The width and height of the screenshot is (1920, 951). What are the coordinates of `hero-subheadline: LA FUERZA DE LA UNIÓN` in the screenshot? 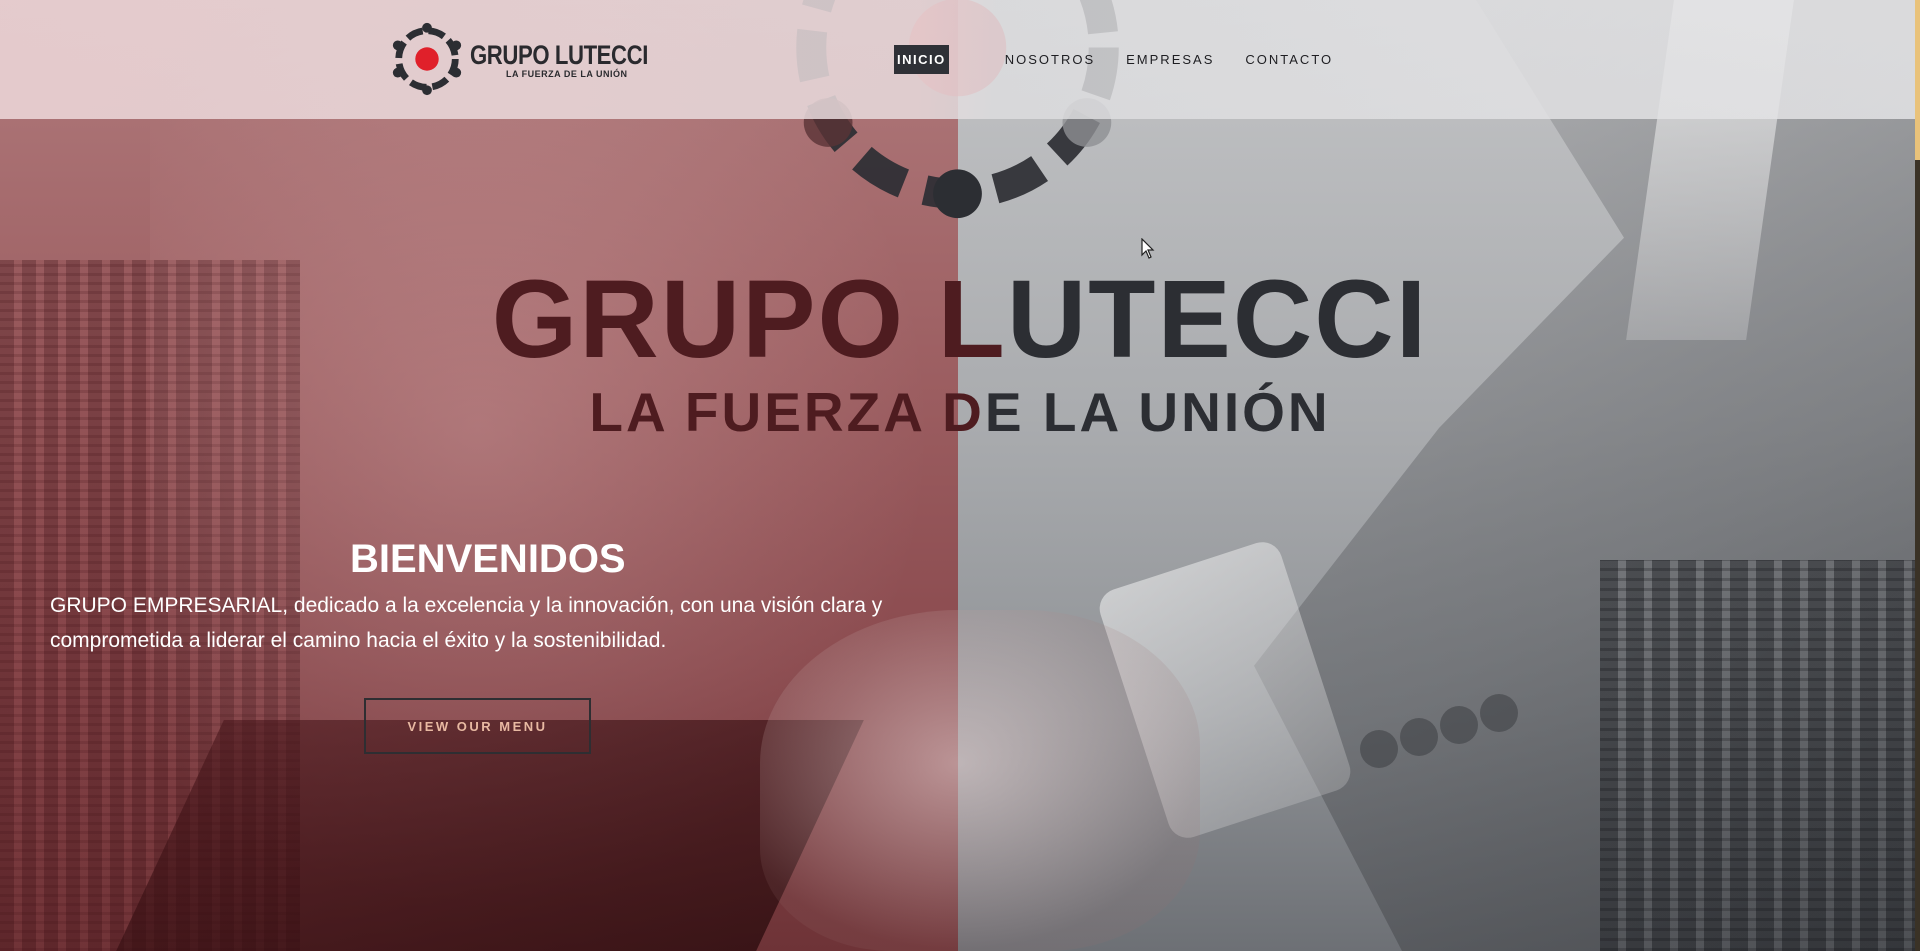 It's located at (960, 412).